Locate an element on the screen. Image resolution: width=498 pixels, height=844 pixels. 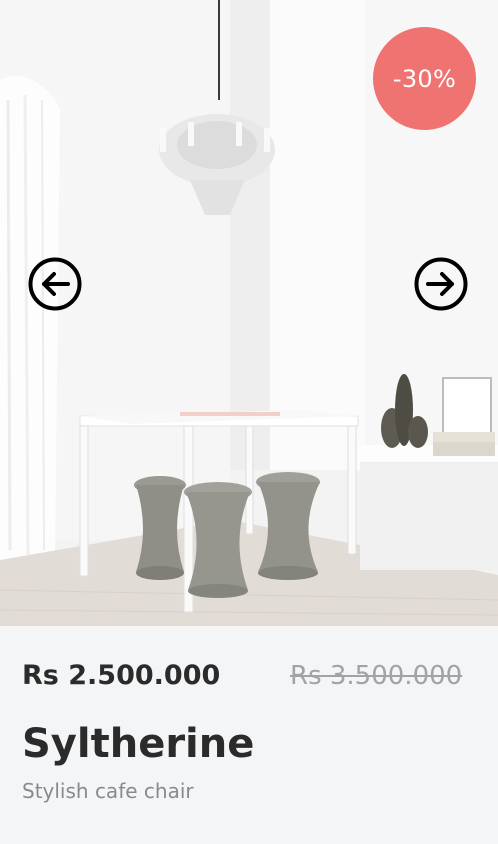
next-image-button is located at coordinates (441, 284).